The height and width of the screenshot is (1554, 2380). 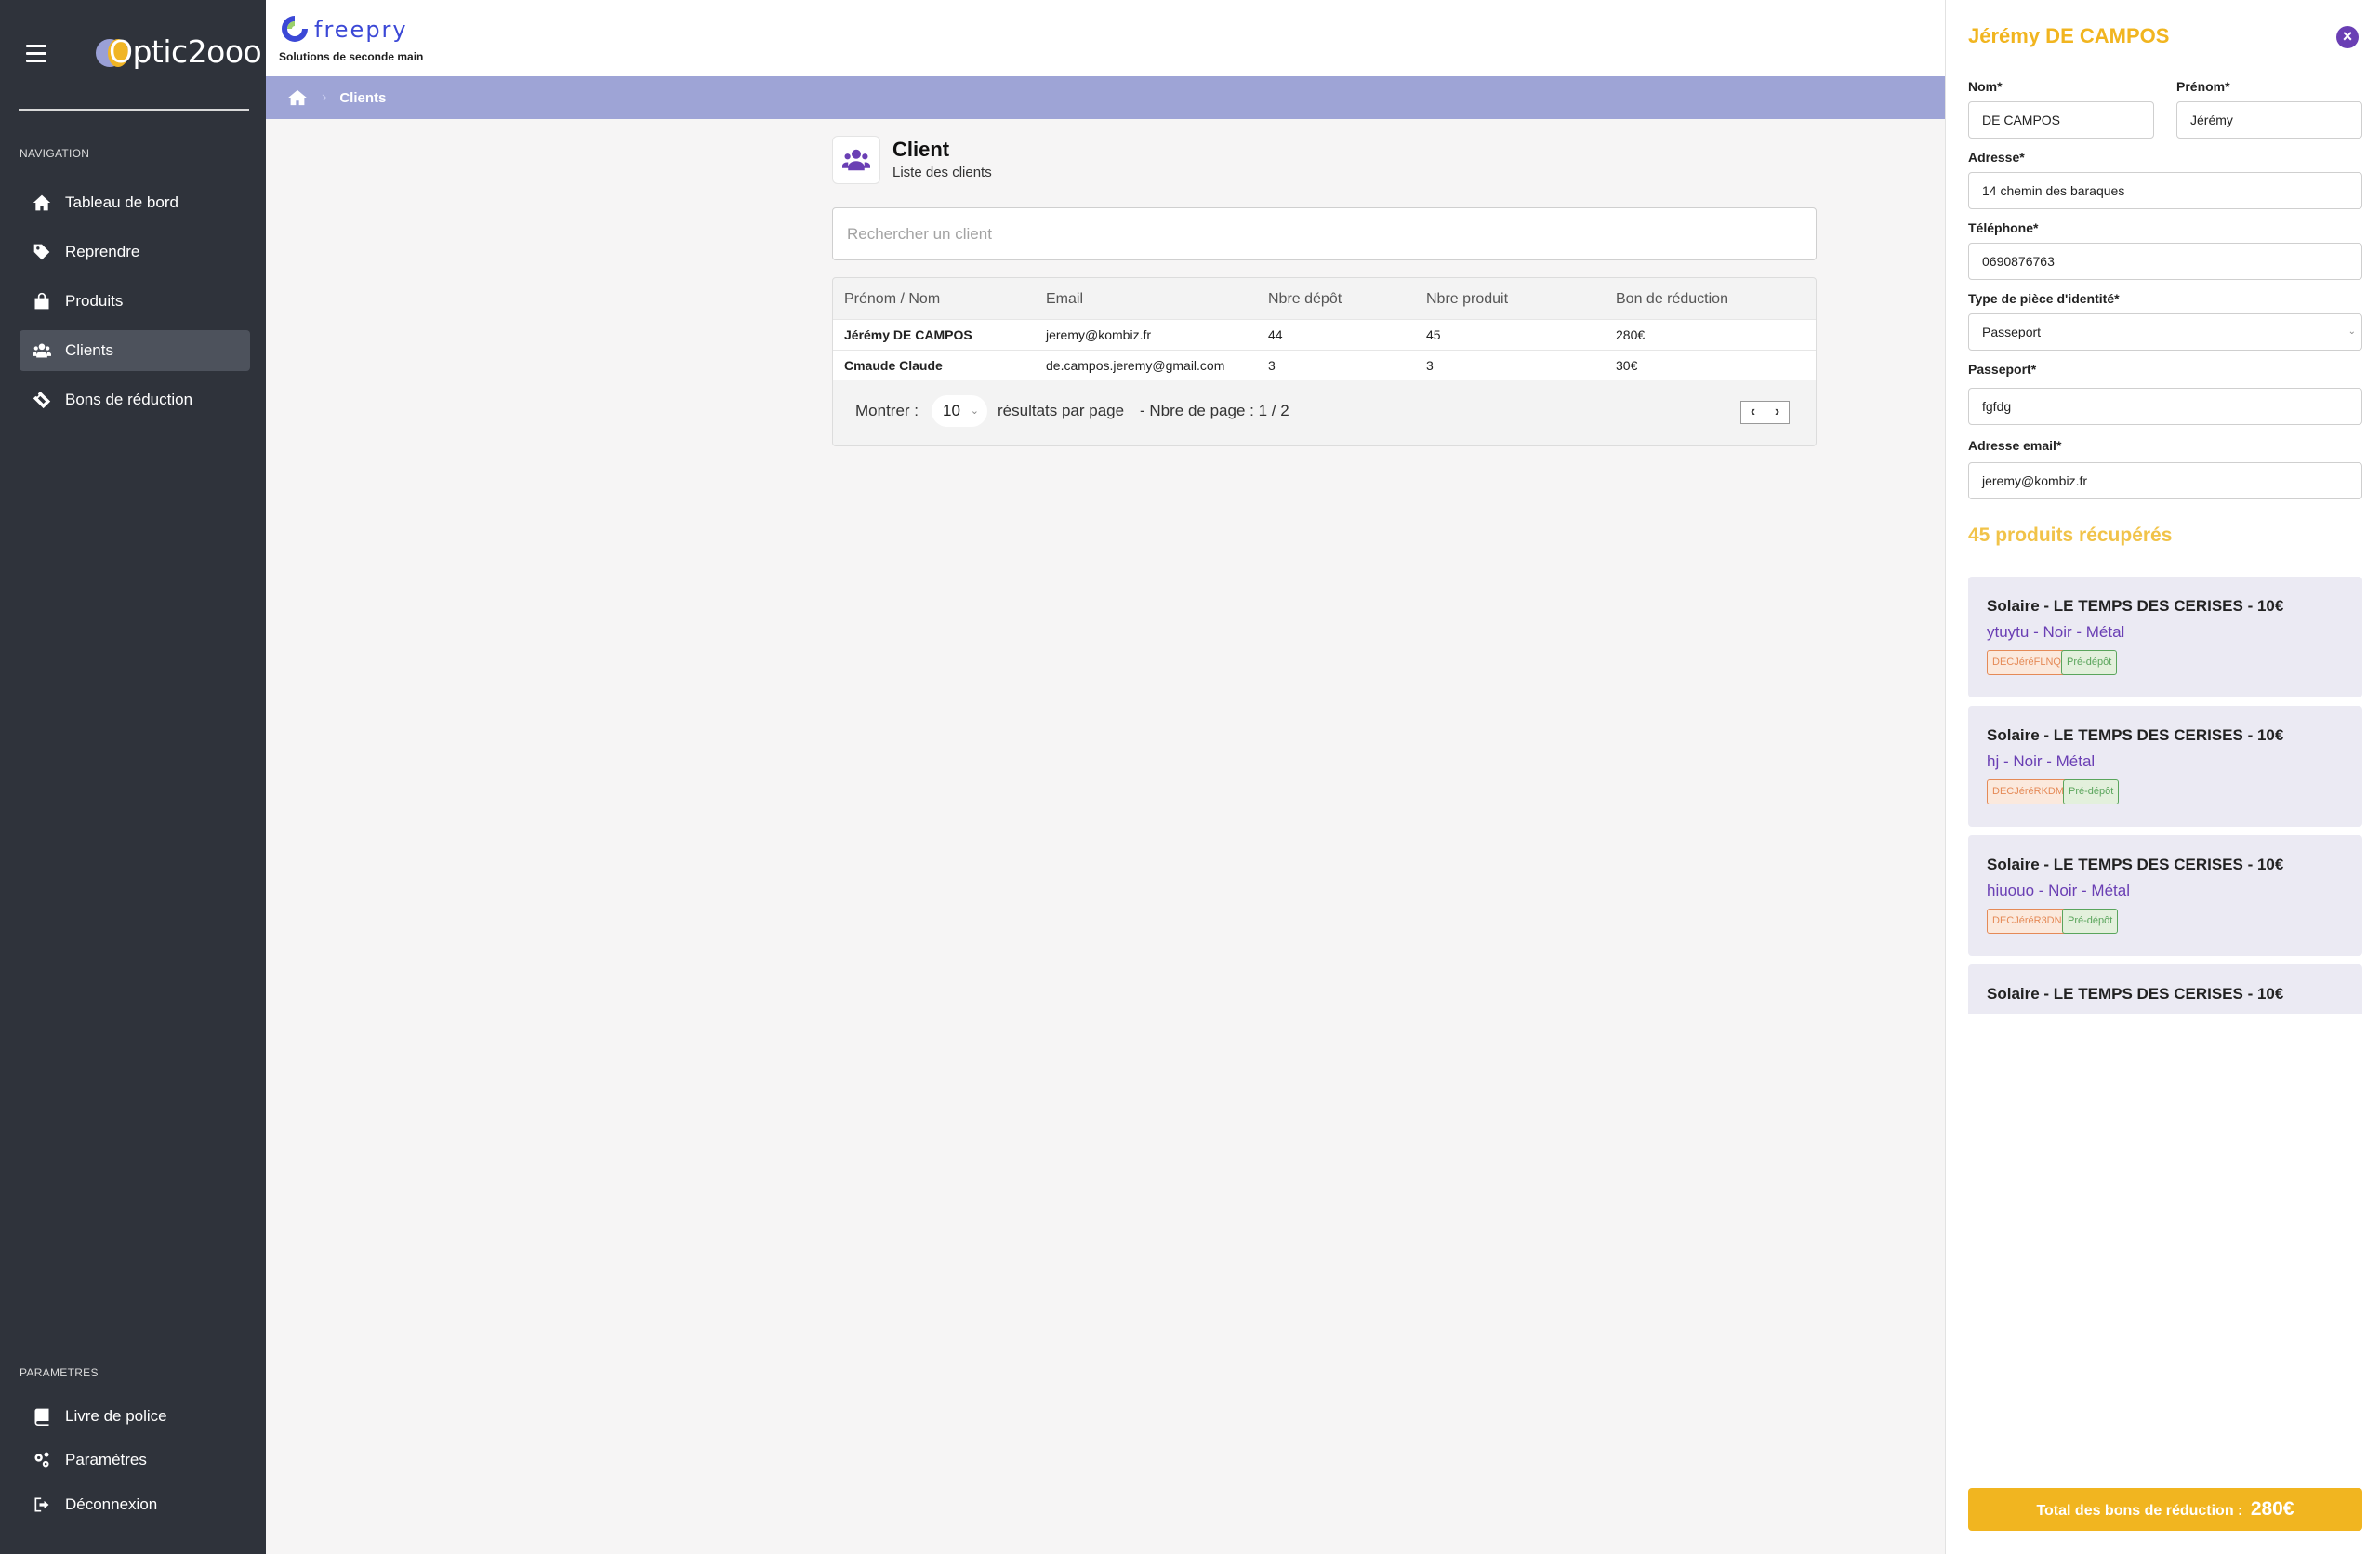 I want to click on nom-input: DE CAMPOS, so click(x=2061, y=120).